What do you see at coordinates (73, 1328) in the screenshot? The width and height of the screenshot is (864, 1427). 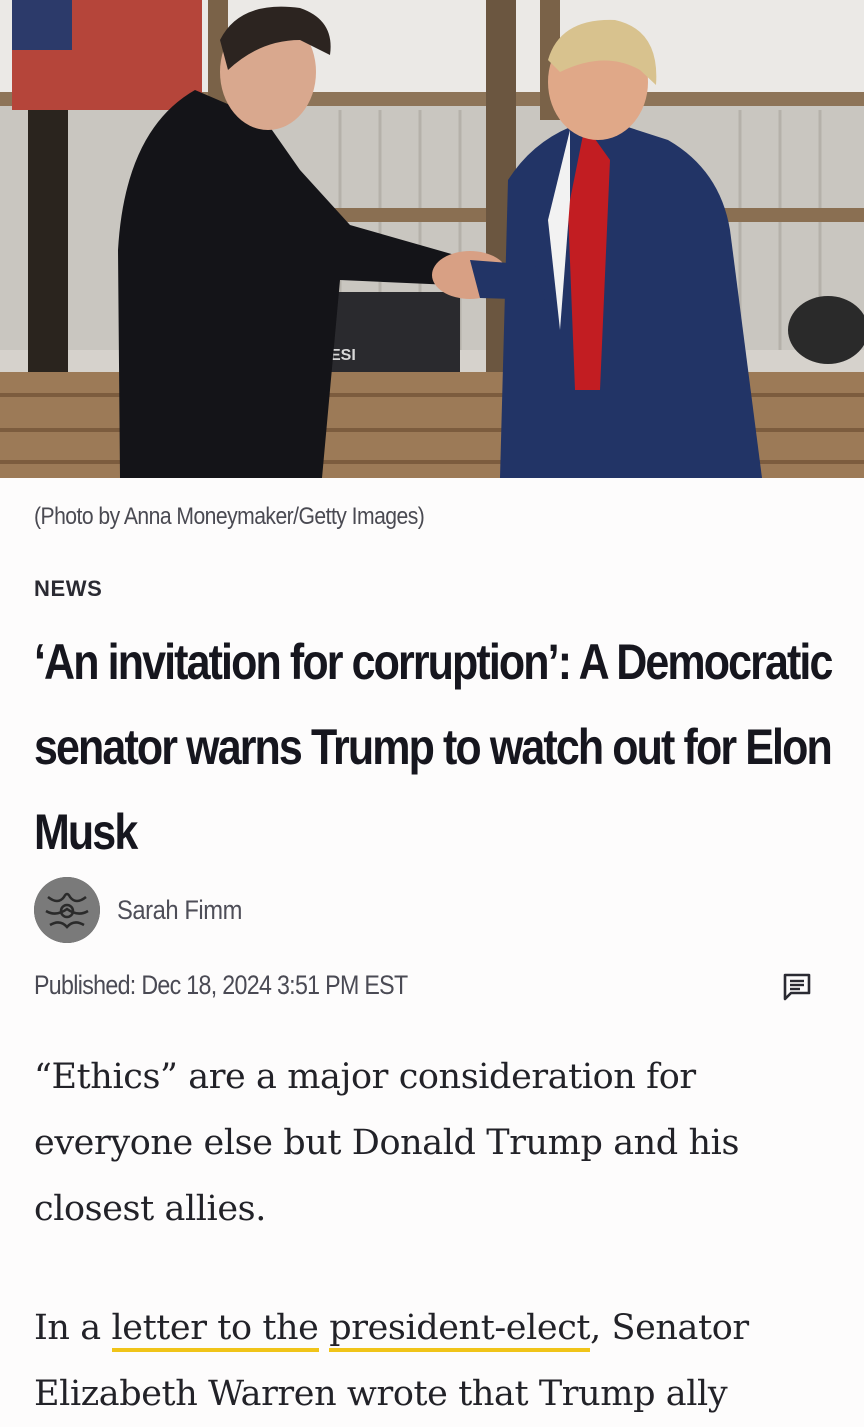 I see `paragraph-2-lead: In a` at bounding box center [73, 1328].